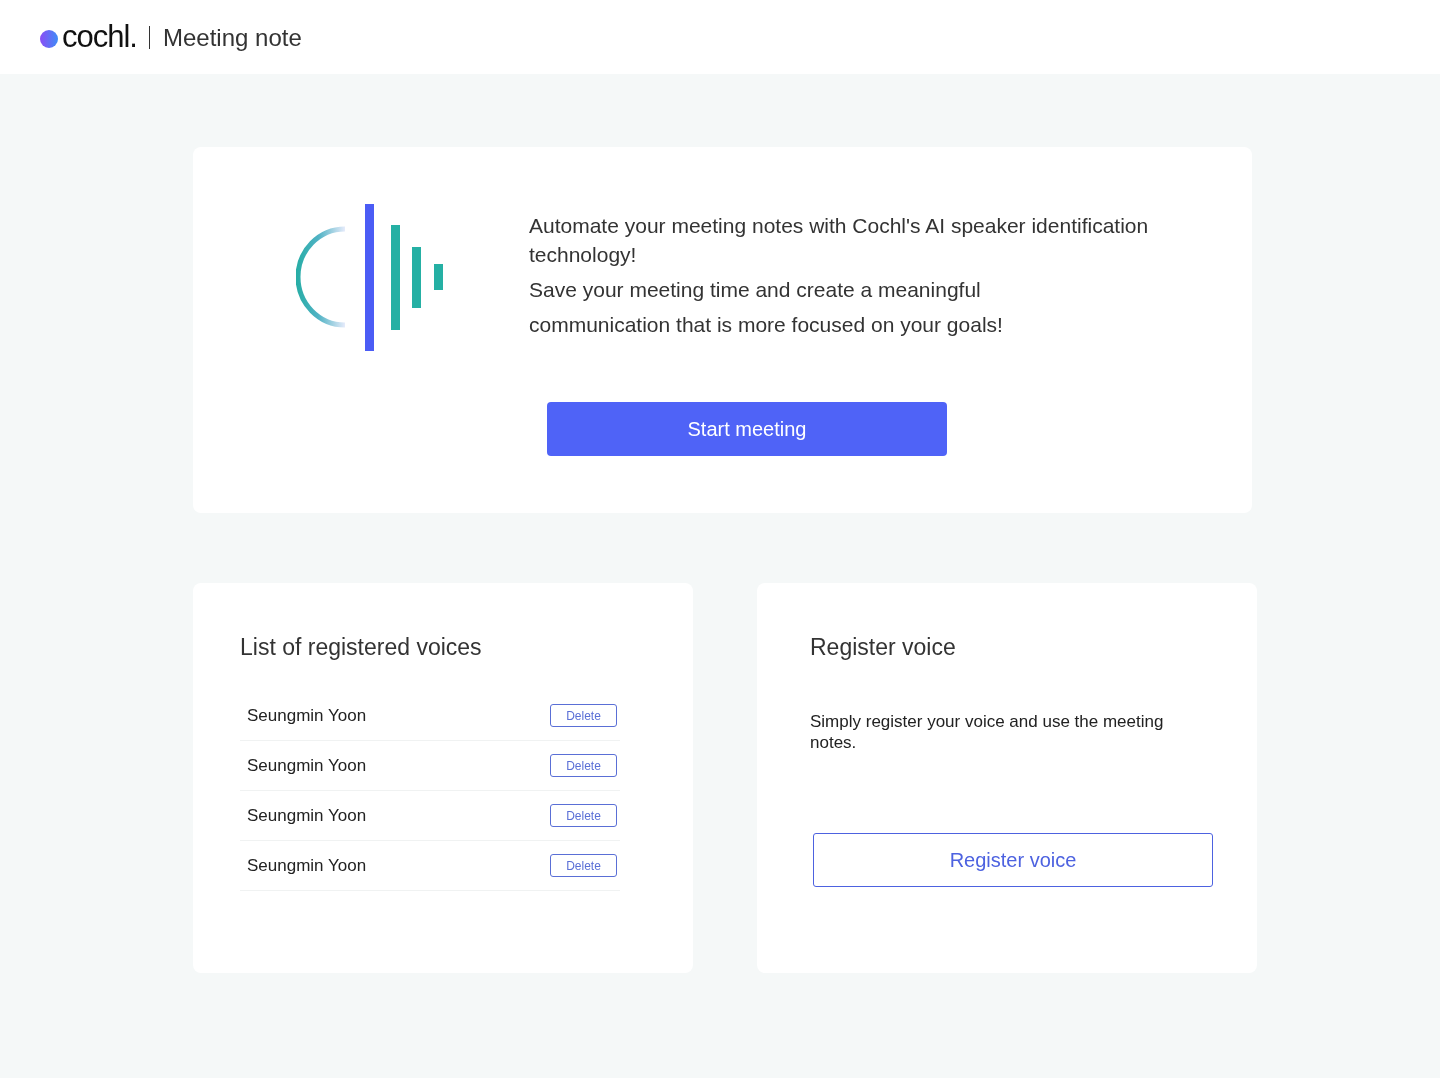  I want to click on intro-text: Save your meeting time and create a meaningful communication that is more focused on your goals!, so click(766, 307).